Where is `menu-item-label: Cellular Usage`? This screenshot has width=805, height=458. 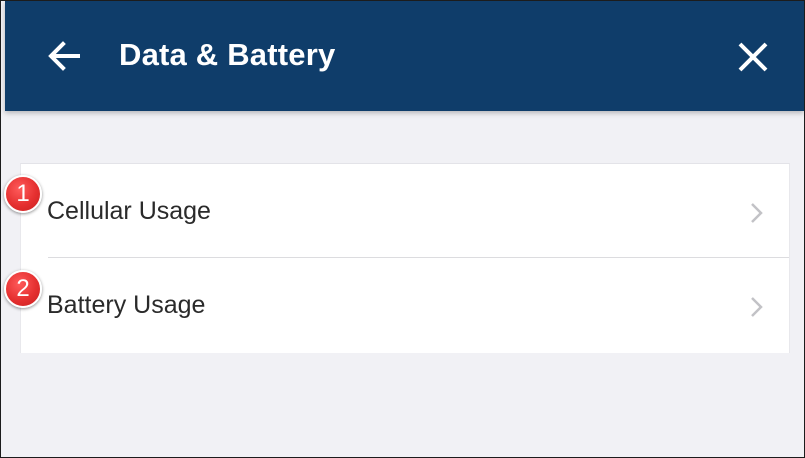 menu-item-label: Cellular Usage is located at coordinates (129, 211).